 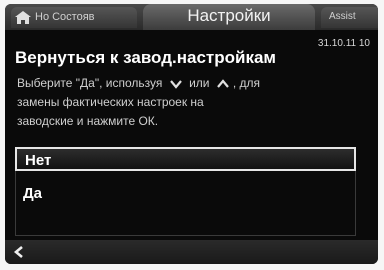 I want to click on tab-assist: Assist, so click(x=349, y=17).